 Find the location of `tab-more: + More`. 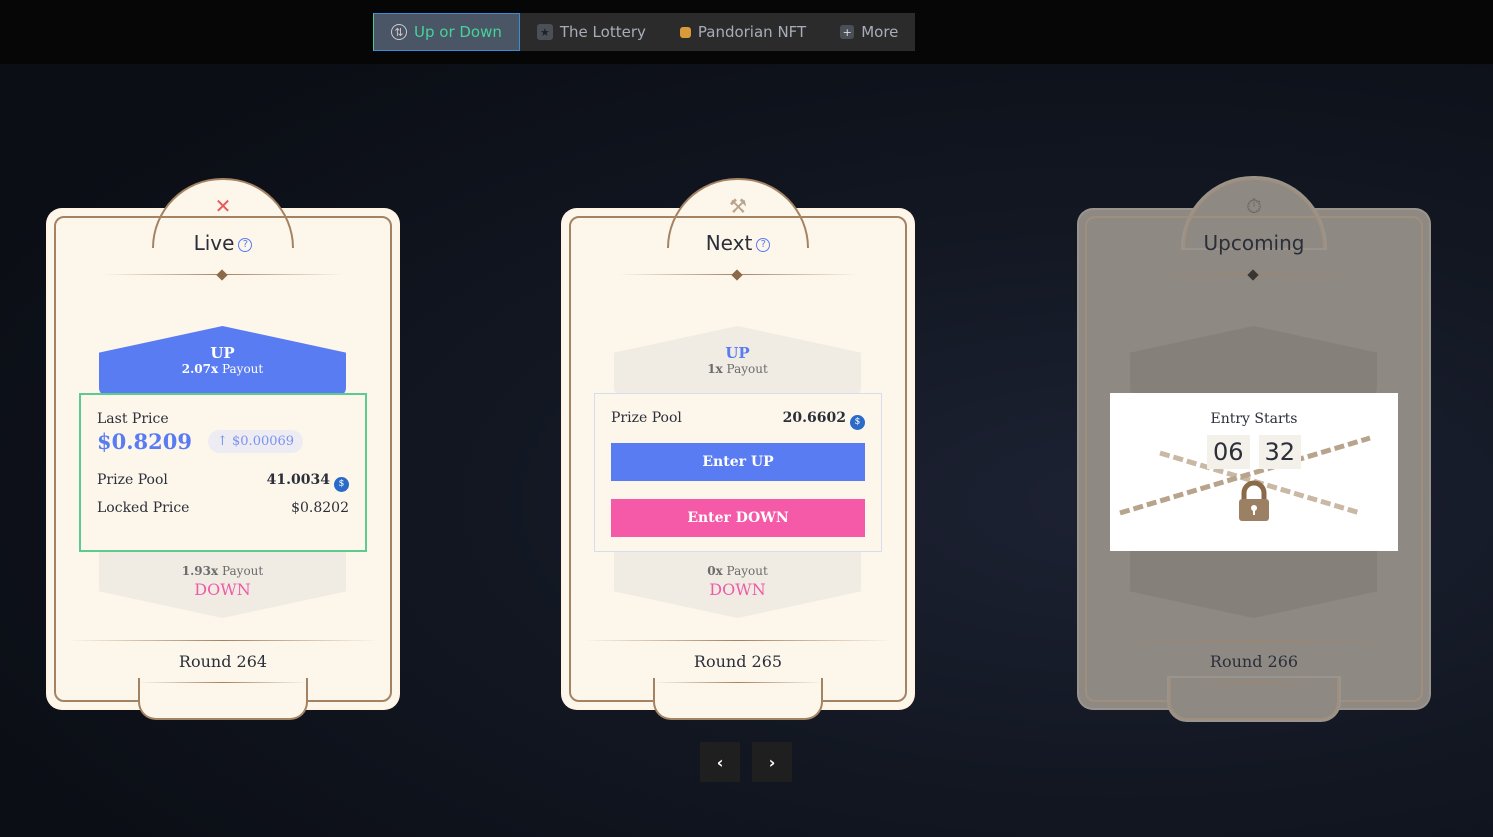

tab-more: + More is located at coordinates (869, 32).